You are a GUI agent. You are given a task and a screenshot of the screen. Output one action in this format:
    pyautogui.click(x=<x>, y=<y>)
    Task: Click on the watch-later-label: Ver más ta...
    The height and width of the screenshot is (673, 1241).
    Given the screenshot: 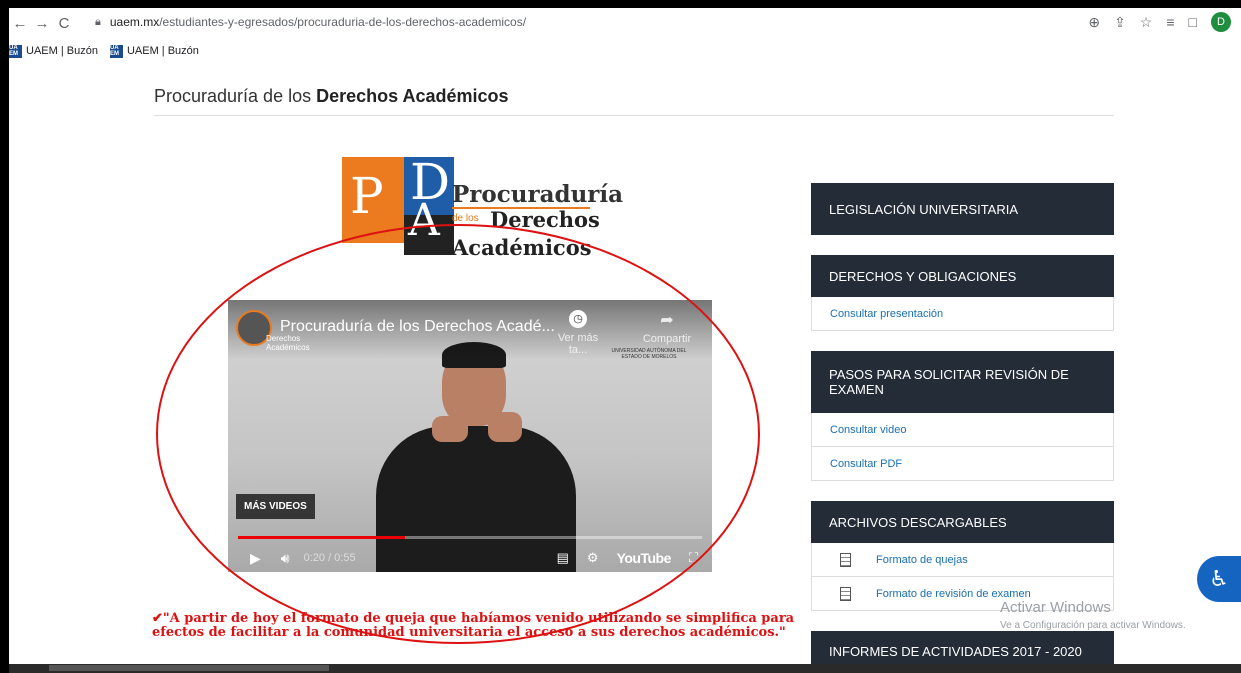 What is the action you would take?
    pyautogui.click(x=578, y=344)
    